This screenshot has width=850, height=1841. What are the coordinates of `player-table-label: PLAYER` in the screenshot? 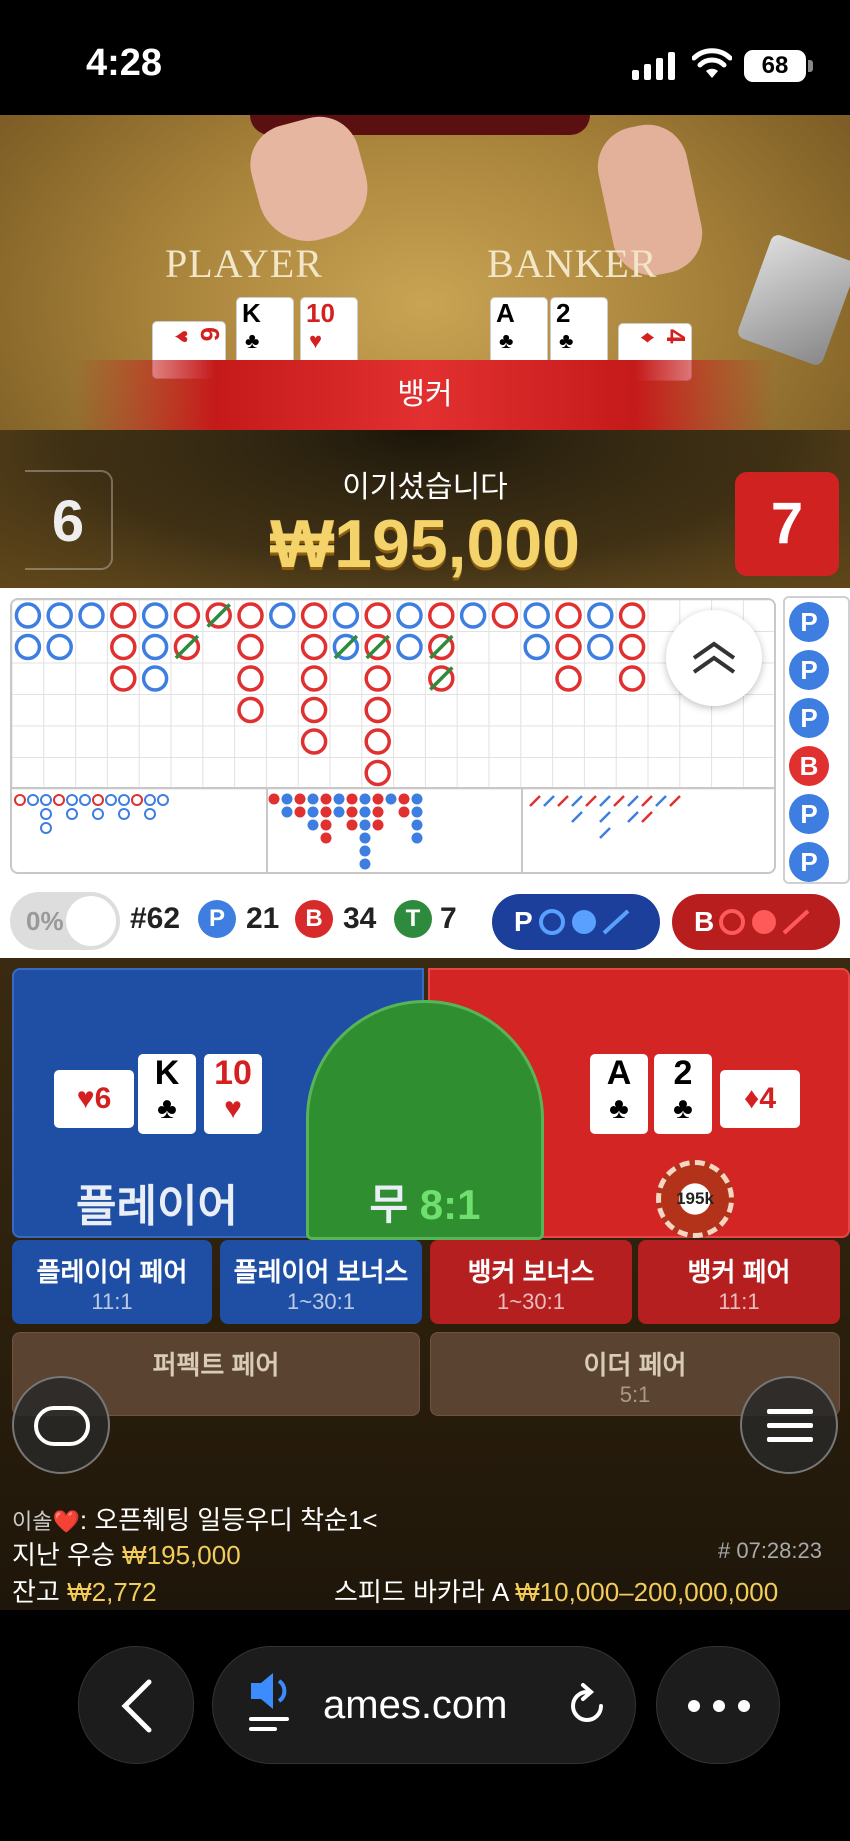 It's located at (244, 263).